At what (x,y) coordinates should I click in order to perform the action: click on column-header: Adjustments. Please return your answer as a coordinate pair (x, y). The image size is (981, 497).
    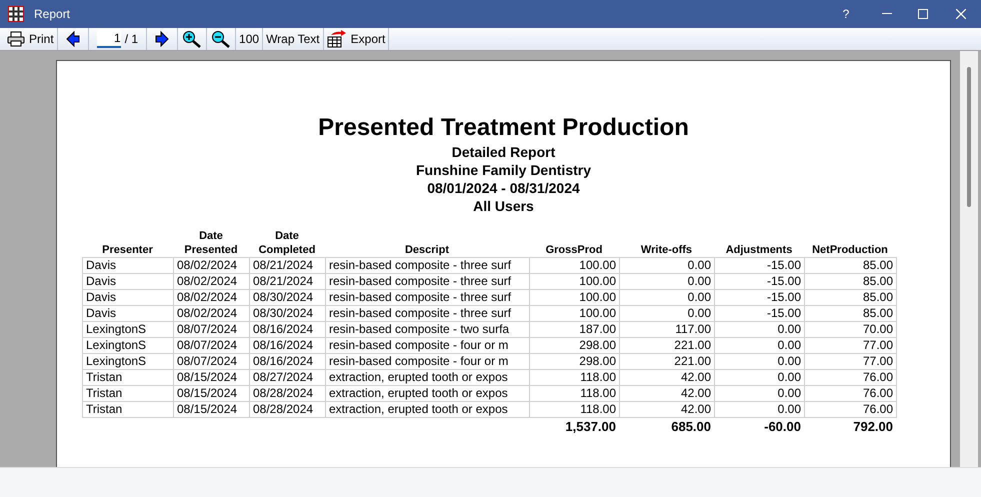
    Looking at the image, I should click on (759, 250).